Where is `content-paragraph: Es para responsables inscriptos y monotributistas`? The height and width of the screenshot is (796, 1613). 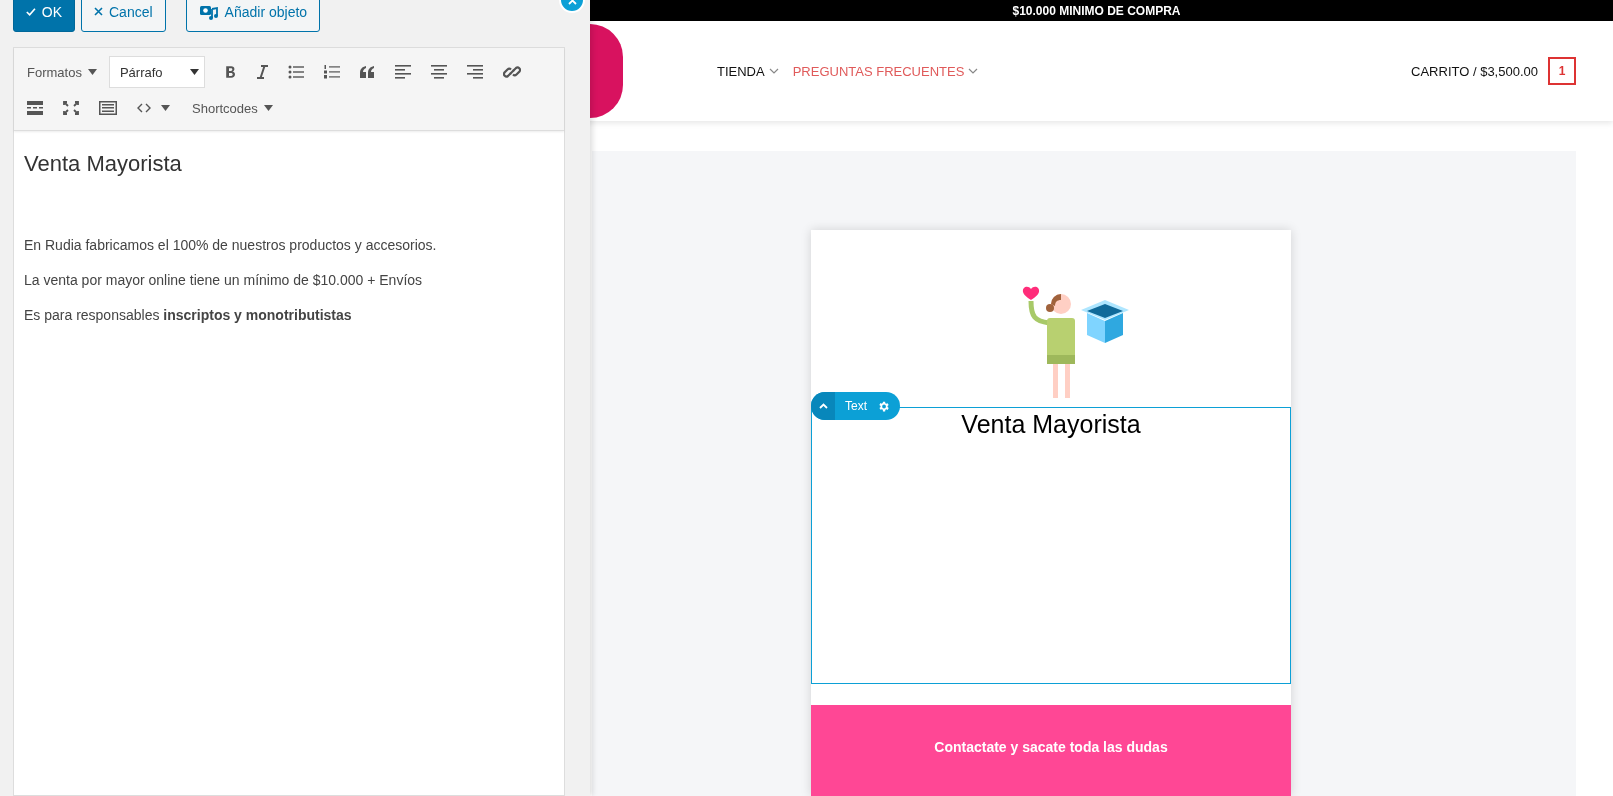
content-paragraph: Es para responsables inscriptos y monotributistas is located at coordinates (188, 315).